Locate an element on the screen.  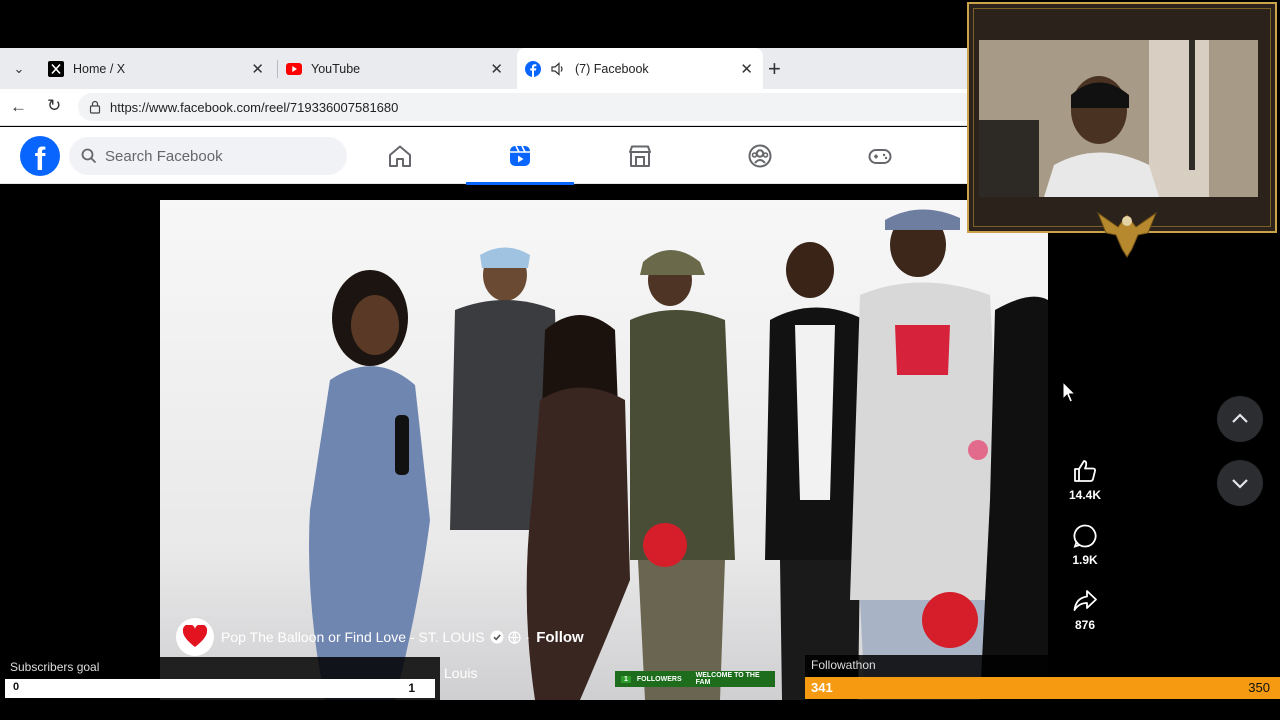
page-avatar is located at coordinates (195, 637).